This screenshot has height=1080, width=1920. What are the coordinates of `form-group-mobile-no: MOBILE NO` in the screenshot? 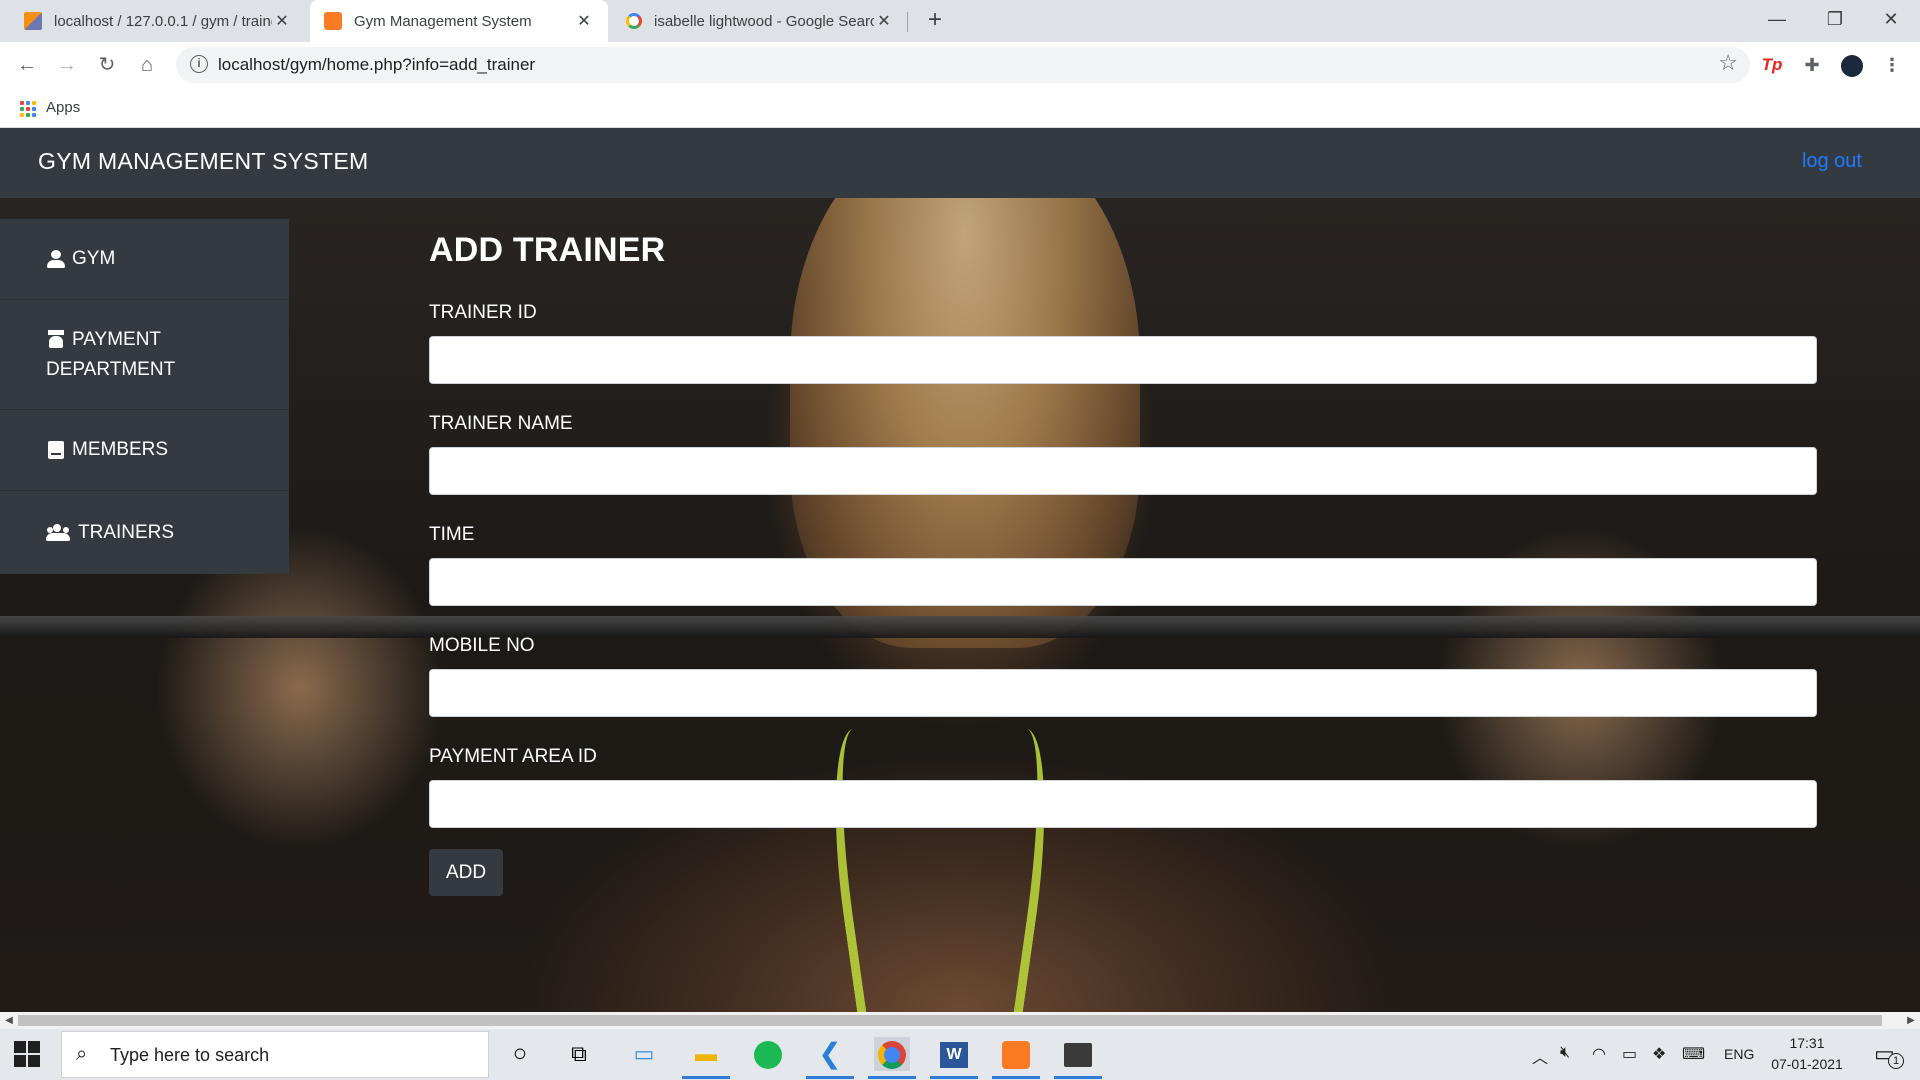 It's located at (1123, 676).